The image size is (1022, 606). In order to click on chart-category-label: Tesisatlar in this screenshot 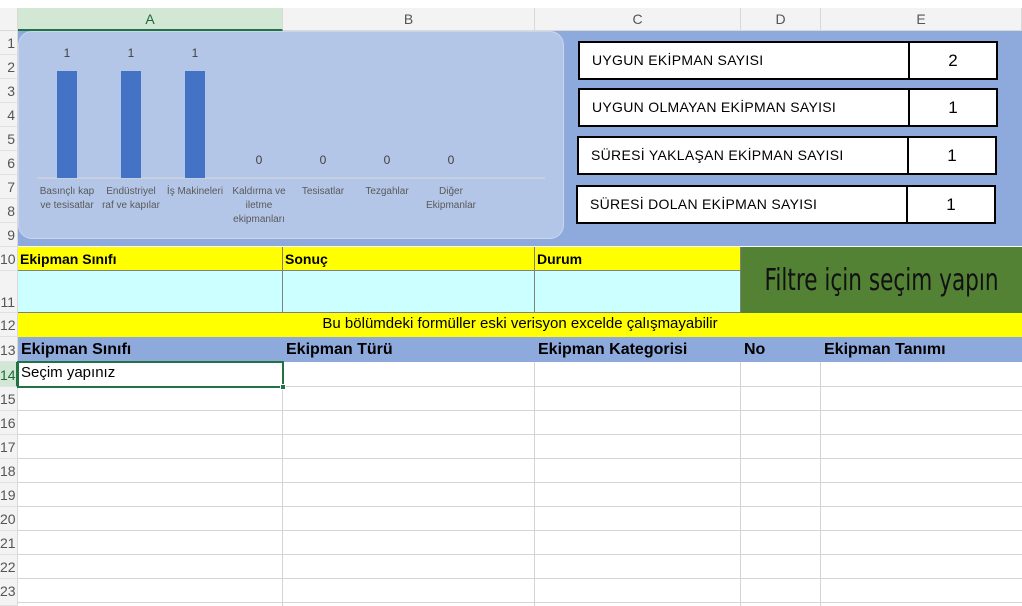, I will do `click(323, 191)`.